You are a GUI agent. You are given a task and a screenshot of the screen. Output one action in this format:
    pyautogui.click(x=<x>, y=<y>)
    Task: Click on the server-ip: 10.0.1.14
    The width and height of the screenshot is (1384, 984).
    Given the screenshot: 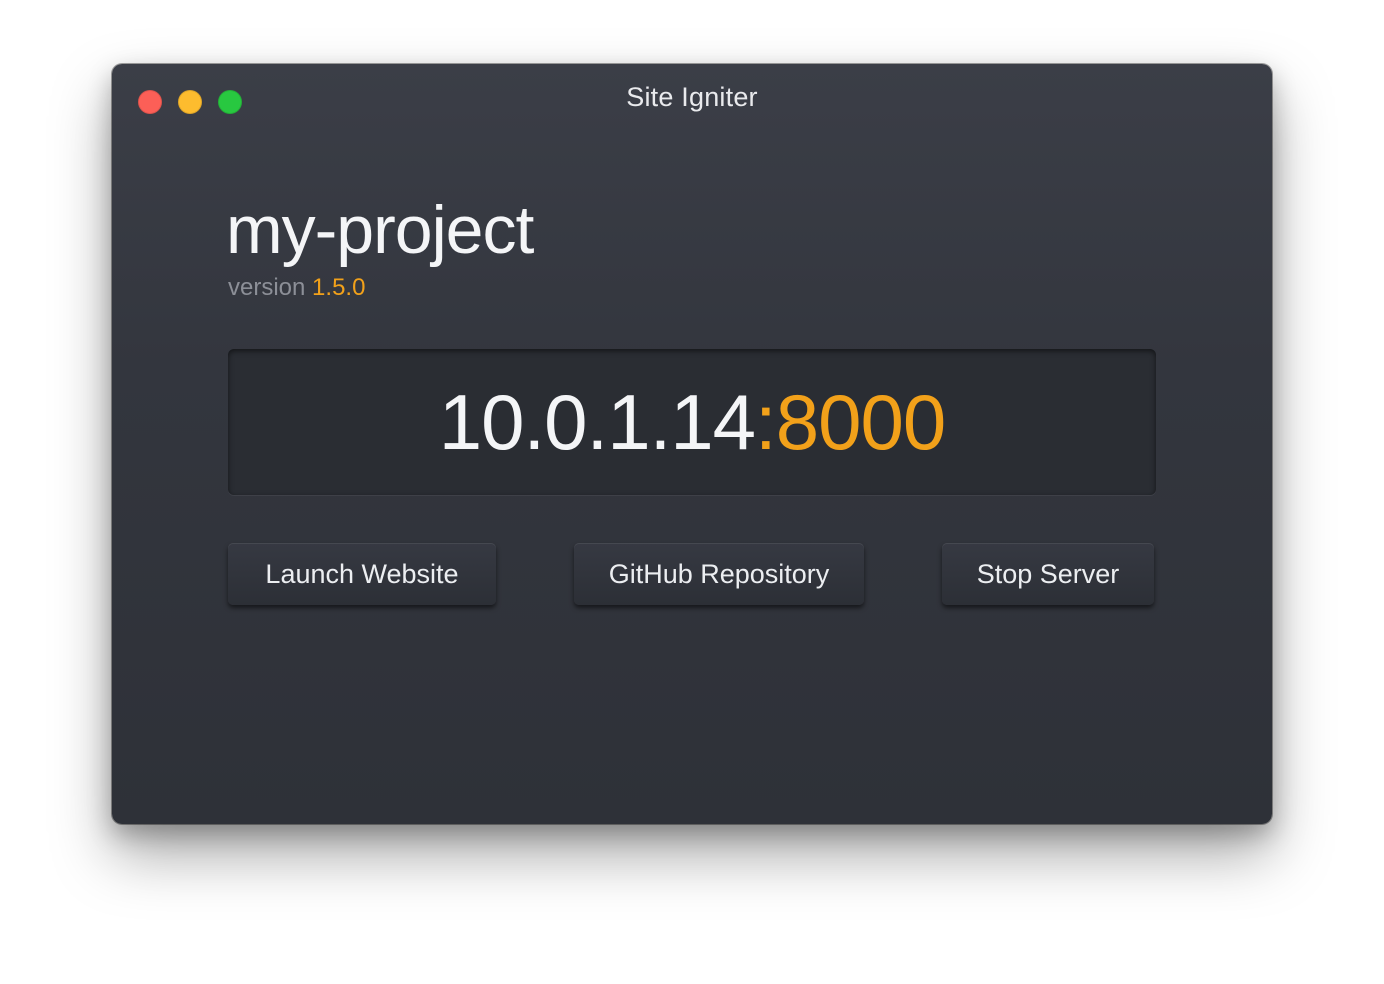 What is the action you would take?
    pyautogui.click(x=597, y=422)
    